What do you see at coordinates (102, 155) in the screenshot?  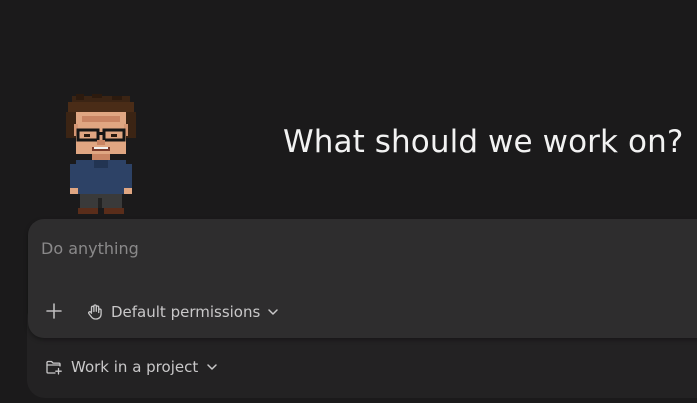 I see `mascot-avatar-icon` at bounding box center [102, 155].